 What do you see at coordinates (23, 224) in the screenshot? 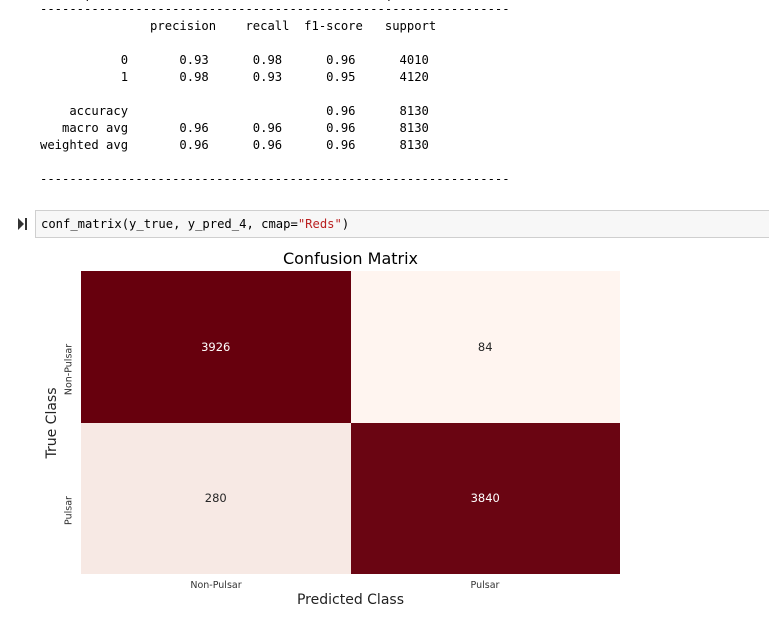
I see `run-cell-icon` at bounding box center [23, 224].